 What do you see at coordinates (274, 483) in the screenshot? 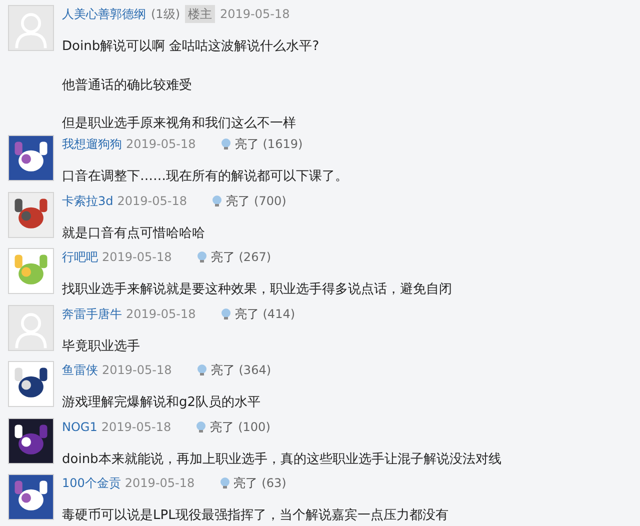
I see `like-count: (63)` at bounding box center [274, 483].